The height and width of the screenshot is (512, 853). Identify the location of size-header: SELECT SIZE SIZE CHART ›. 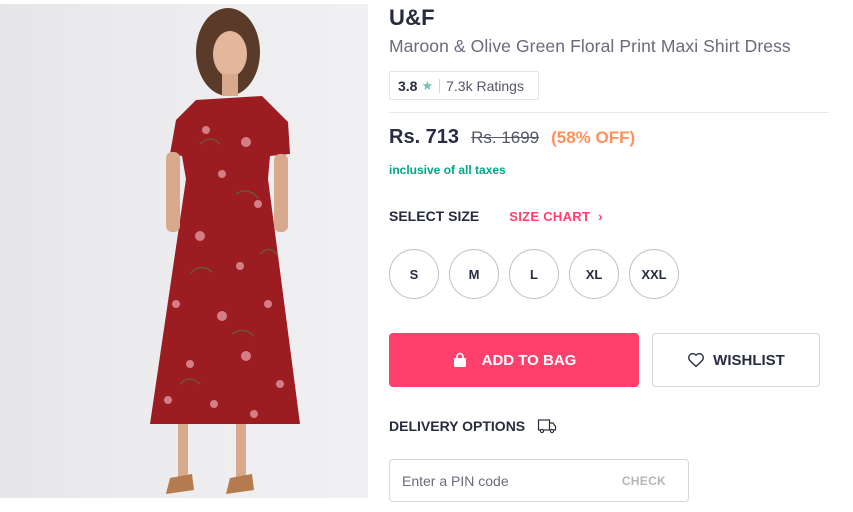
(496, 216).